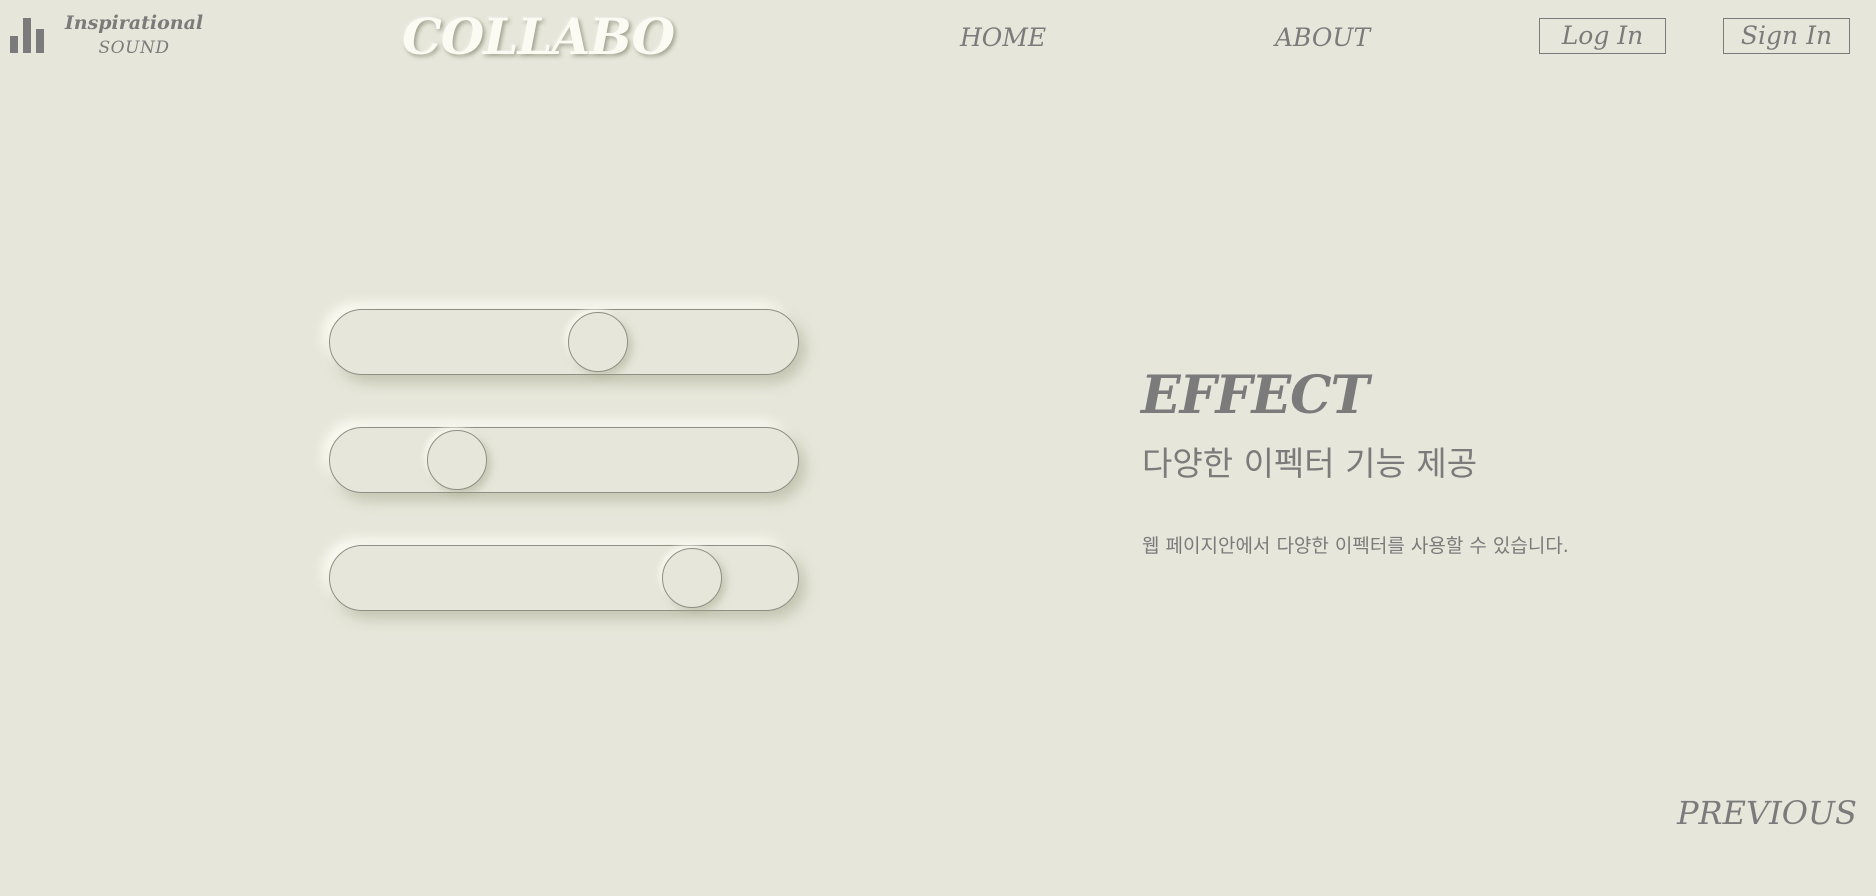 This screenshot has height=896, width=1876. I want to click on brand-name-top: Inspirational, so click(134, 23).